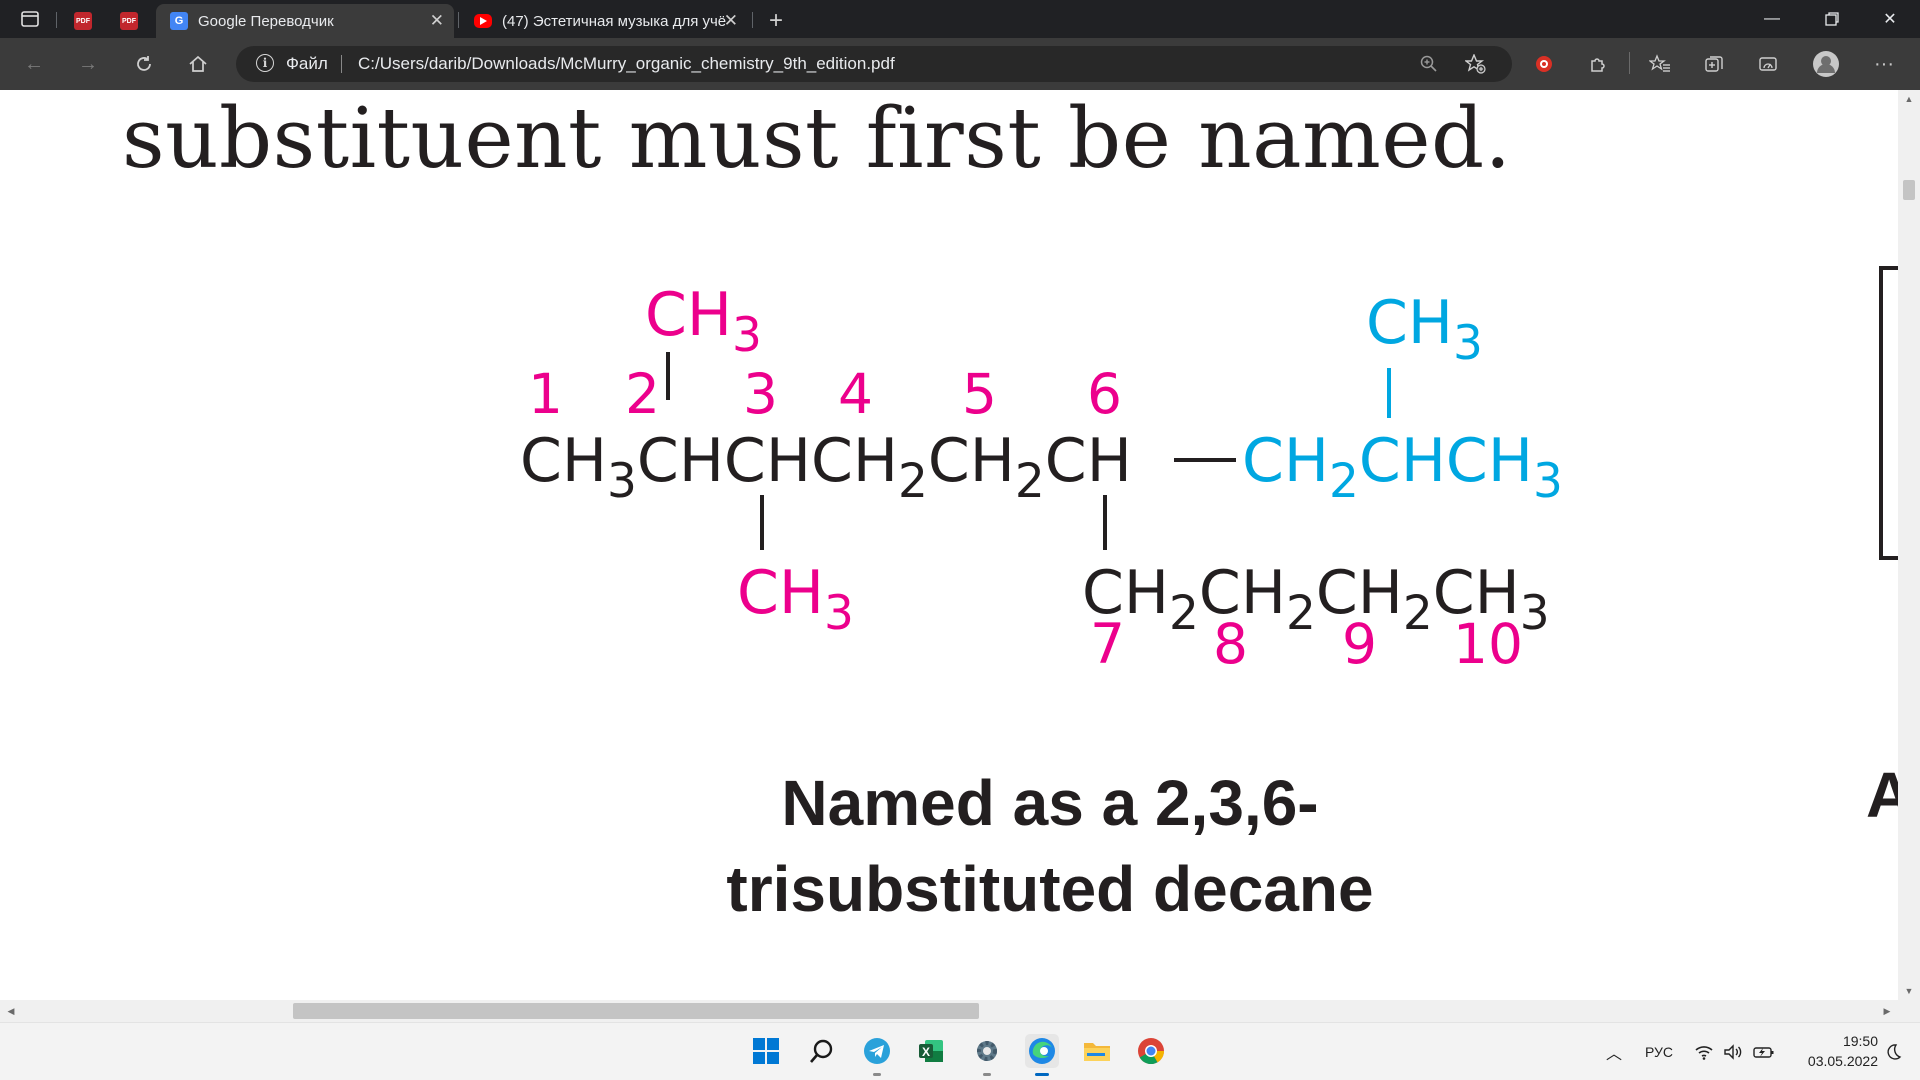  Describe the element at coordinates (642, 394) in the screenshot. I see `carbon-number-2: 2` at that location.